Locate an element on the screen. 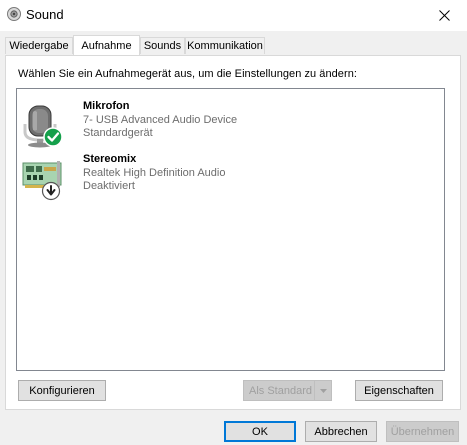 The image size is (467, 445). tab-sounds: Sounds is located at coordinates (162, 45).